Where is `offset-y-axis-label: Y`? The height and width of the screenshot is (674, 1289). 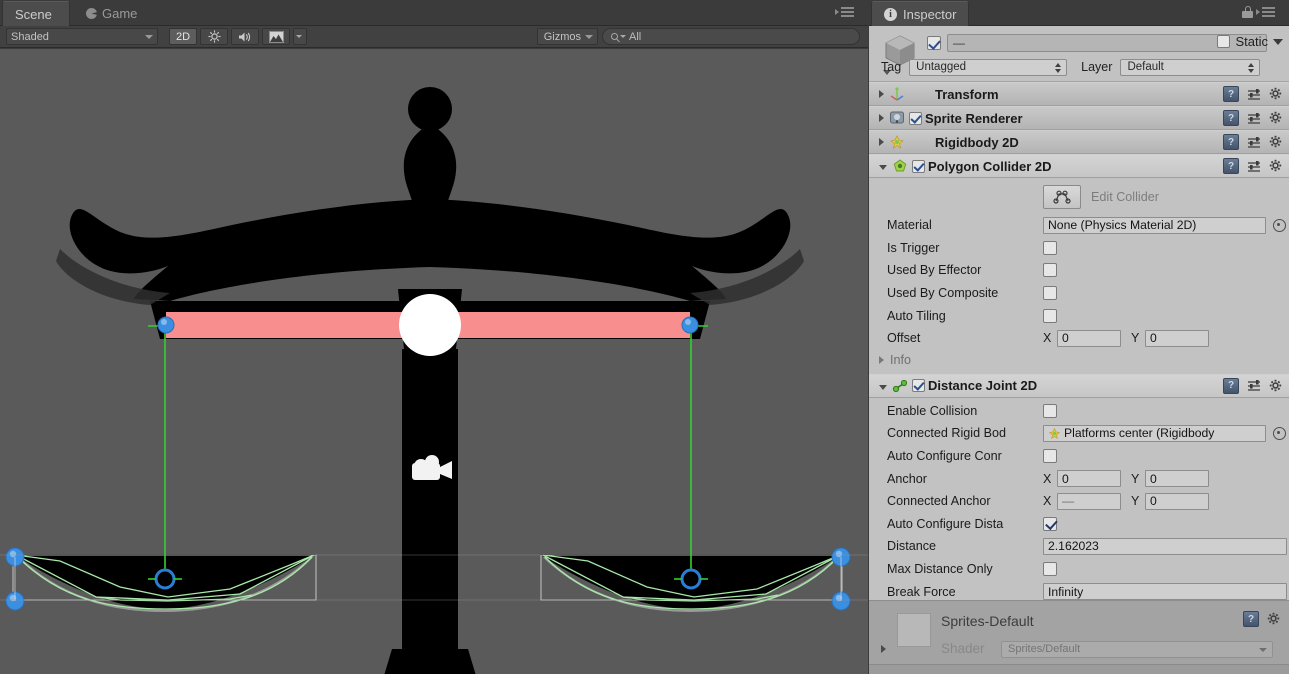
offset-y-axis-label: Y is located at coordinates (1135, 338).